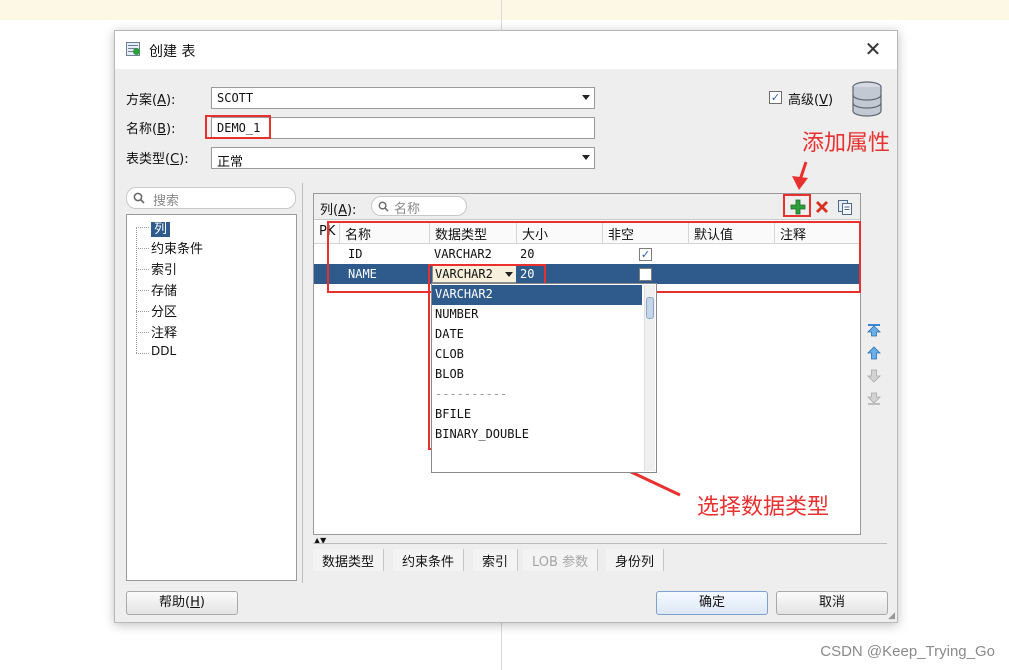 The image size is (1009, 670). What do you see at coordinates (164, 331) in the screenshot?
I see `tree-item-comments: 注释` at bounding box center [164, 331].